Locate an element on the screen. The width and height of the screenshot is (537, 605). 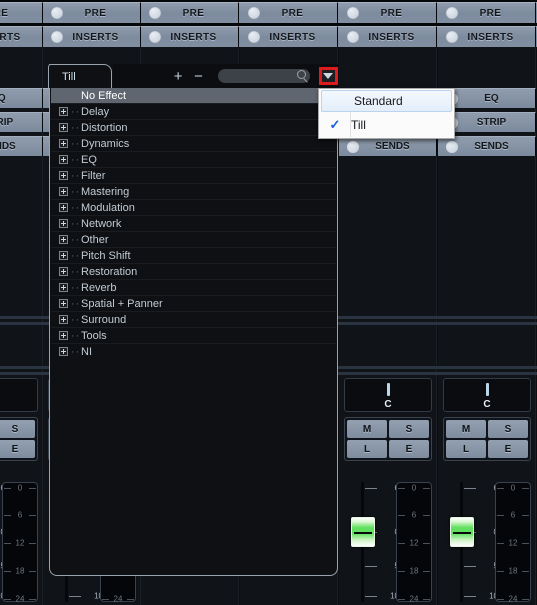
plugin-category-item: ···Filter is located at coordinates (193, 176).